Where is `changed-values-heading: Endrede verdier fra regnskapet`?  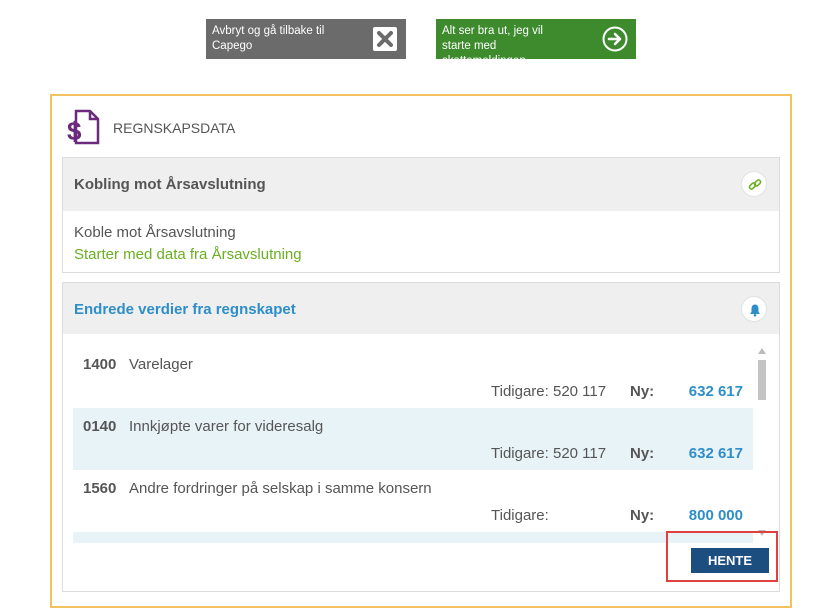 changed-values-heading: Endrede verdier fra regnskapet is located at coordinates (185, 309).